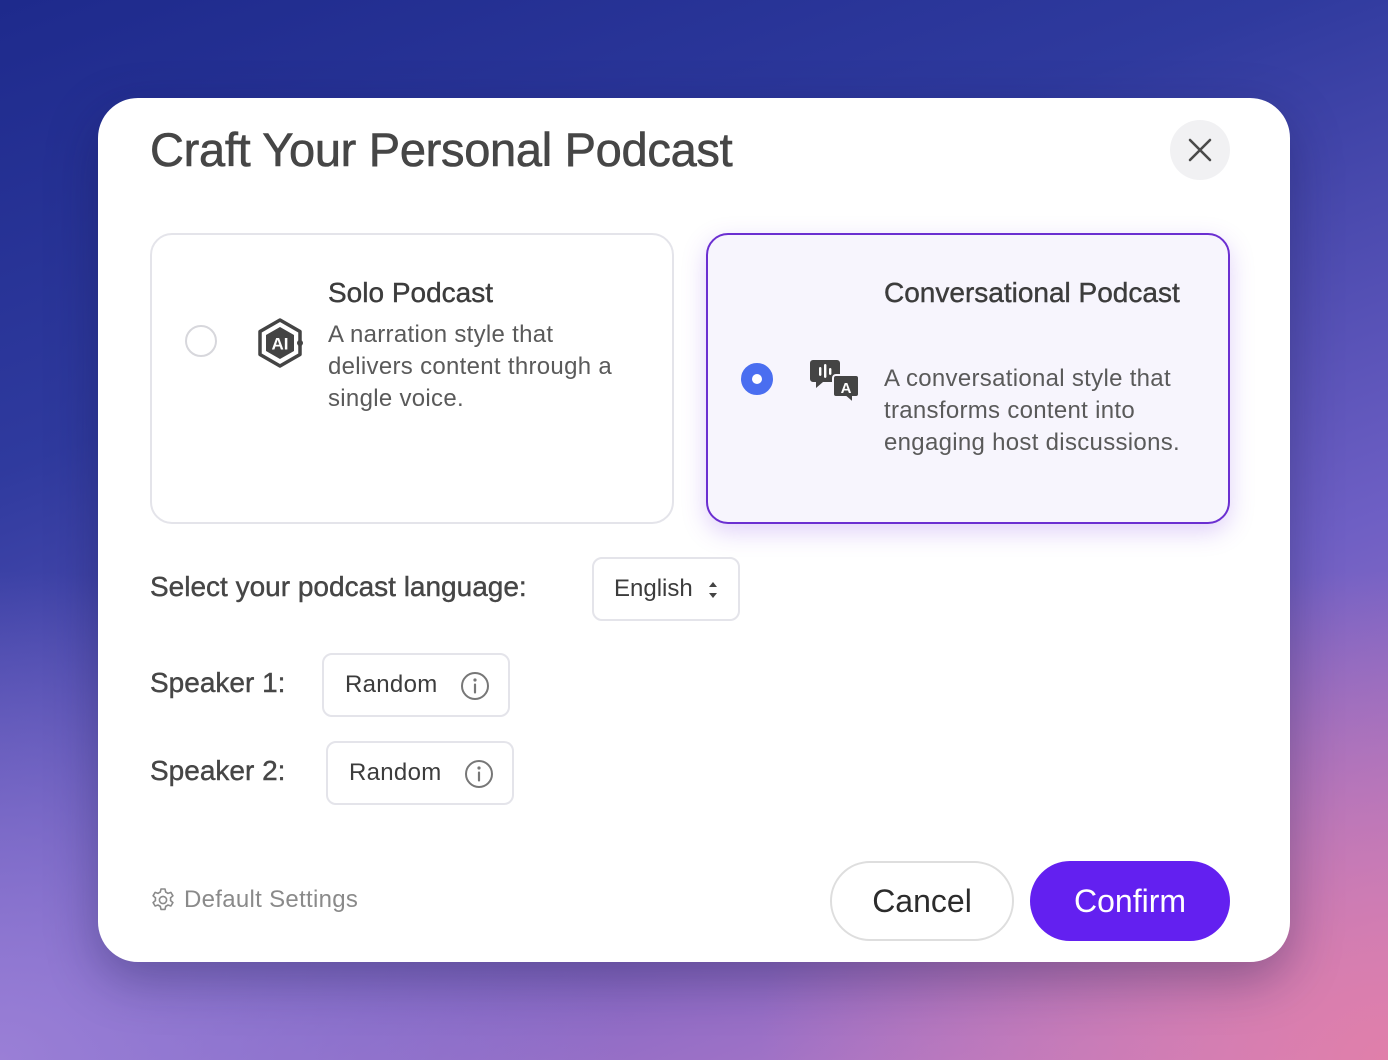 The width and height of the screenshot is (1388, 1060). Describe the element at coordinates (271, 899) in the screenshot. I see `default-settings-label: Default Settings` at that location.